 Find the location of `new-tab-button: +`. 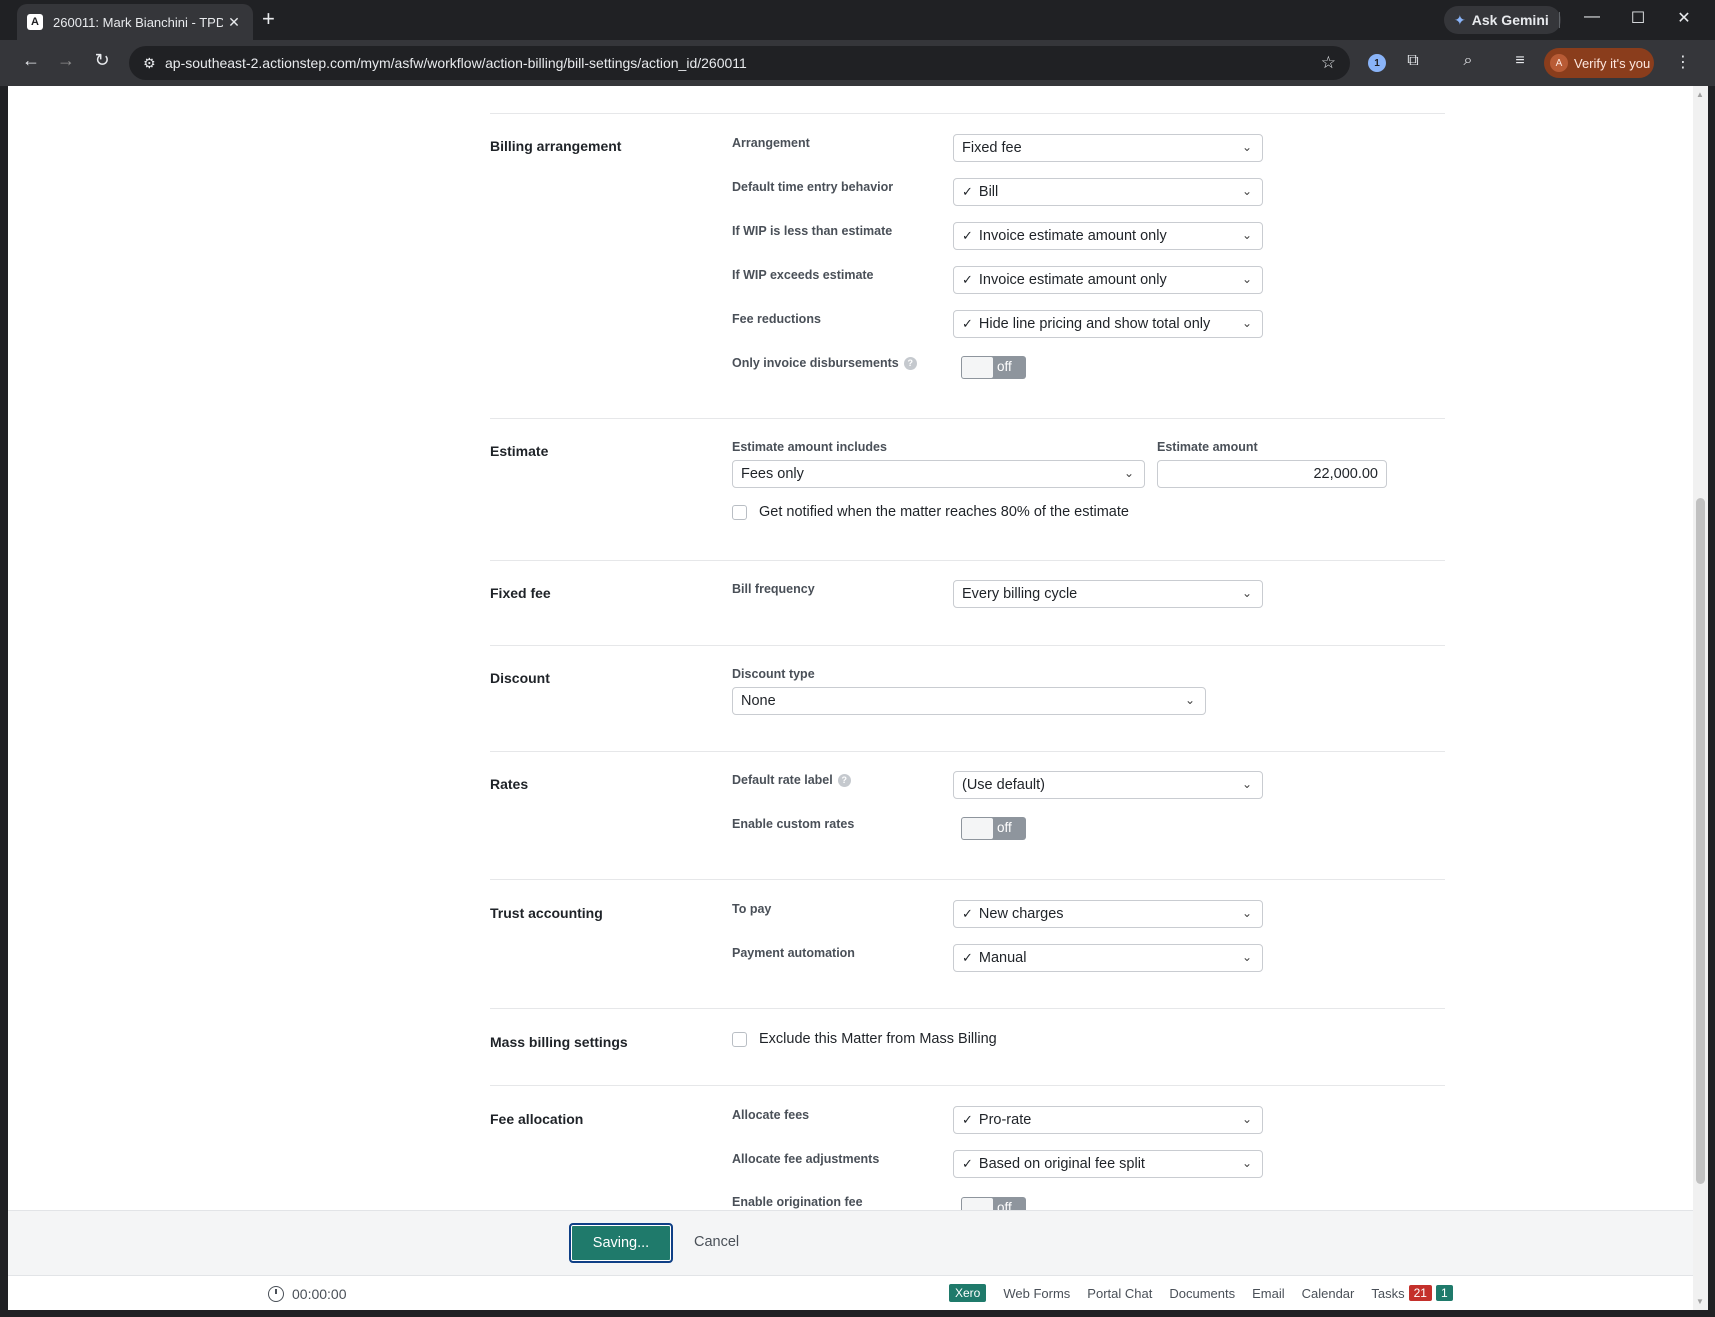

new-tab-button: + is located at coordinates (268, 19).